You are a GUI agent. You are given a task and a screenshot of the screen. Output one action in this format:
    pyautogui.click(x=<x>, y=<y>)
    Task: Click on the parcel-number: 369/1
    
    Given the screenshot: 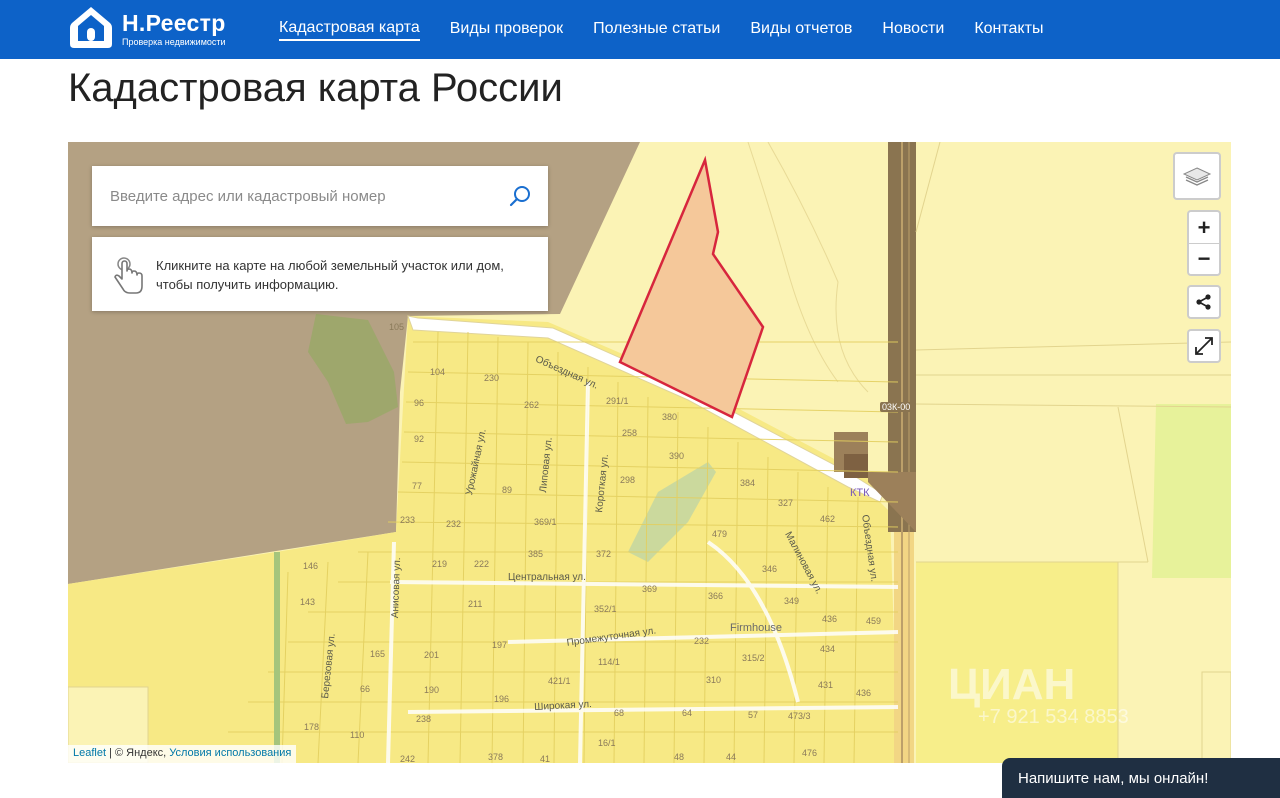 What is the action you would take?
    pyautogui.click(x=545, y=522)
    